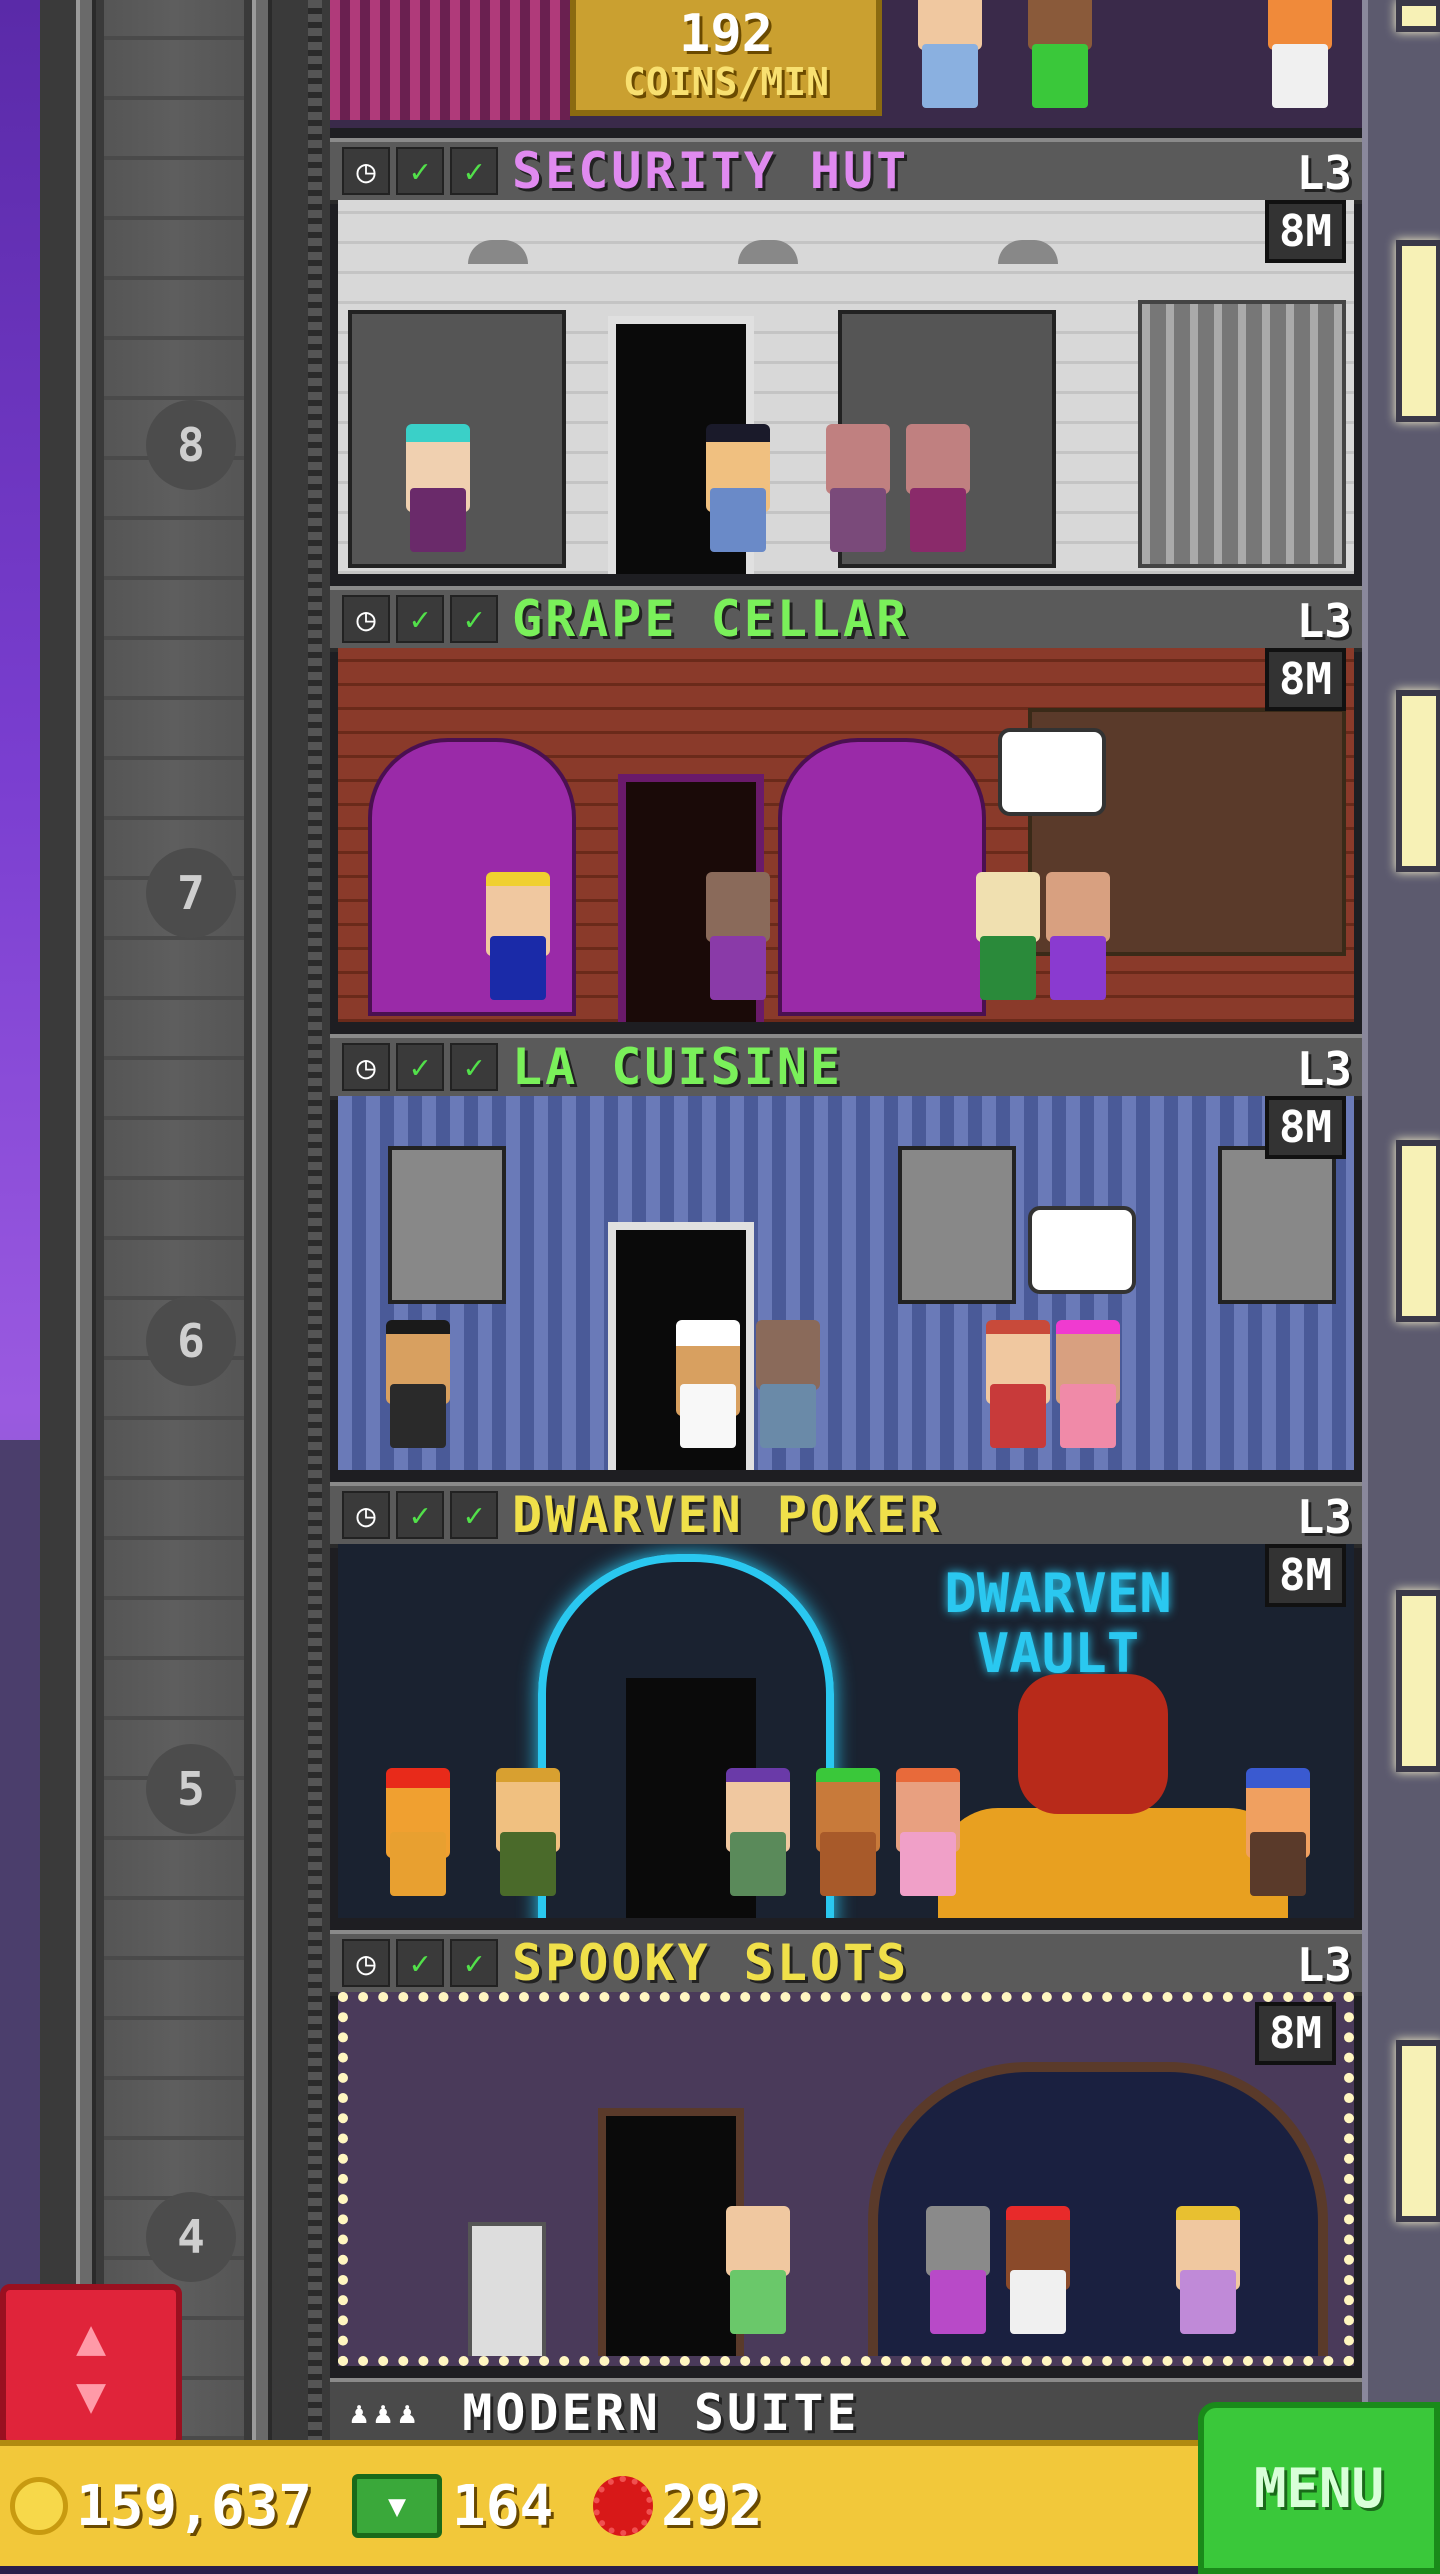  Describe the element at coordinates (191, 1789) in the screenshot. I see `floor-number-5: 5` at that location.